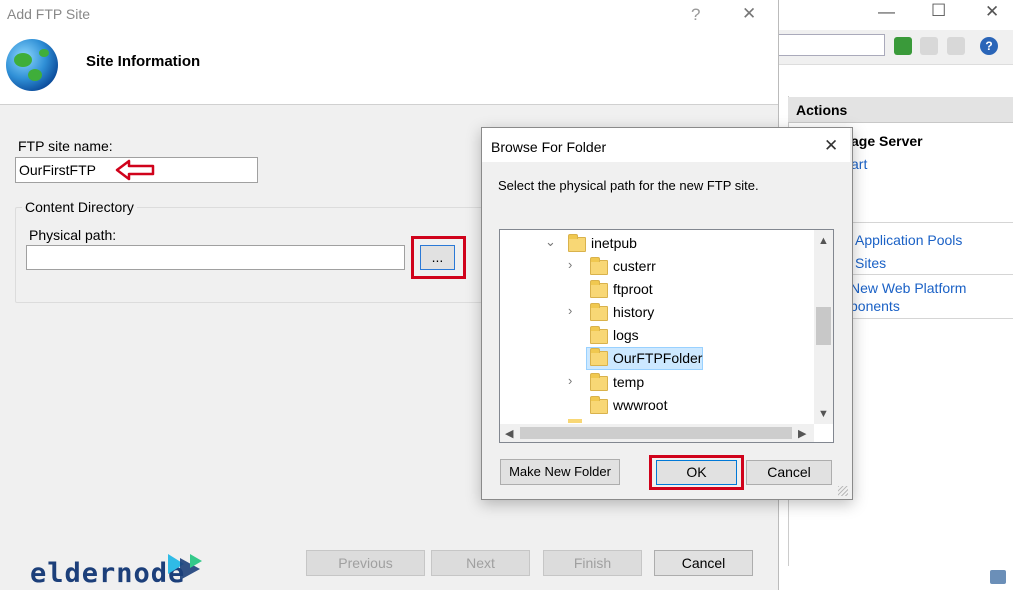 This screenshot has height=590, width=1013. What do you see at coordinates (903, 46) in the screenshot?
I see `refresh-icon` at bounding box center [903, 46].